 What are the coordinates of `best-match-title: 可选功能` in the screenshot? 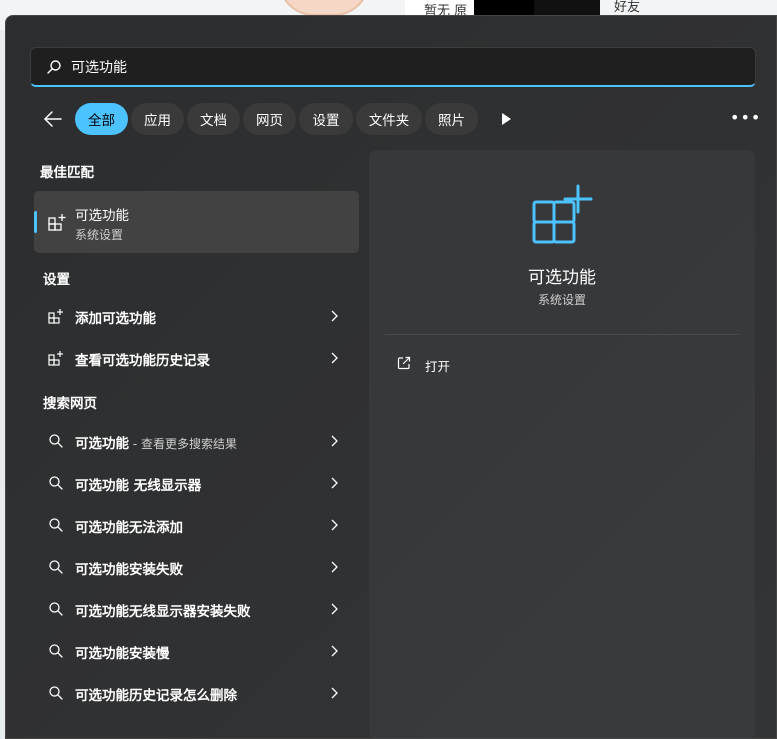 It's located at (102, 216).